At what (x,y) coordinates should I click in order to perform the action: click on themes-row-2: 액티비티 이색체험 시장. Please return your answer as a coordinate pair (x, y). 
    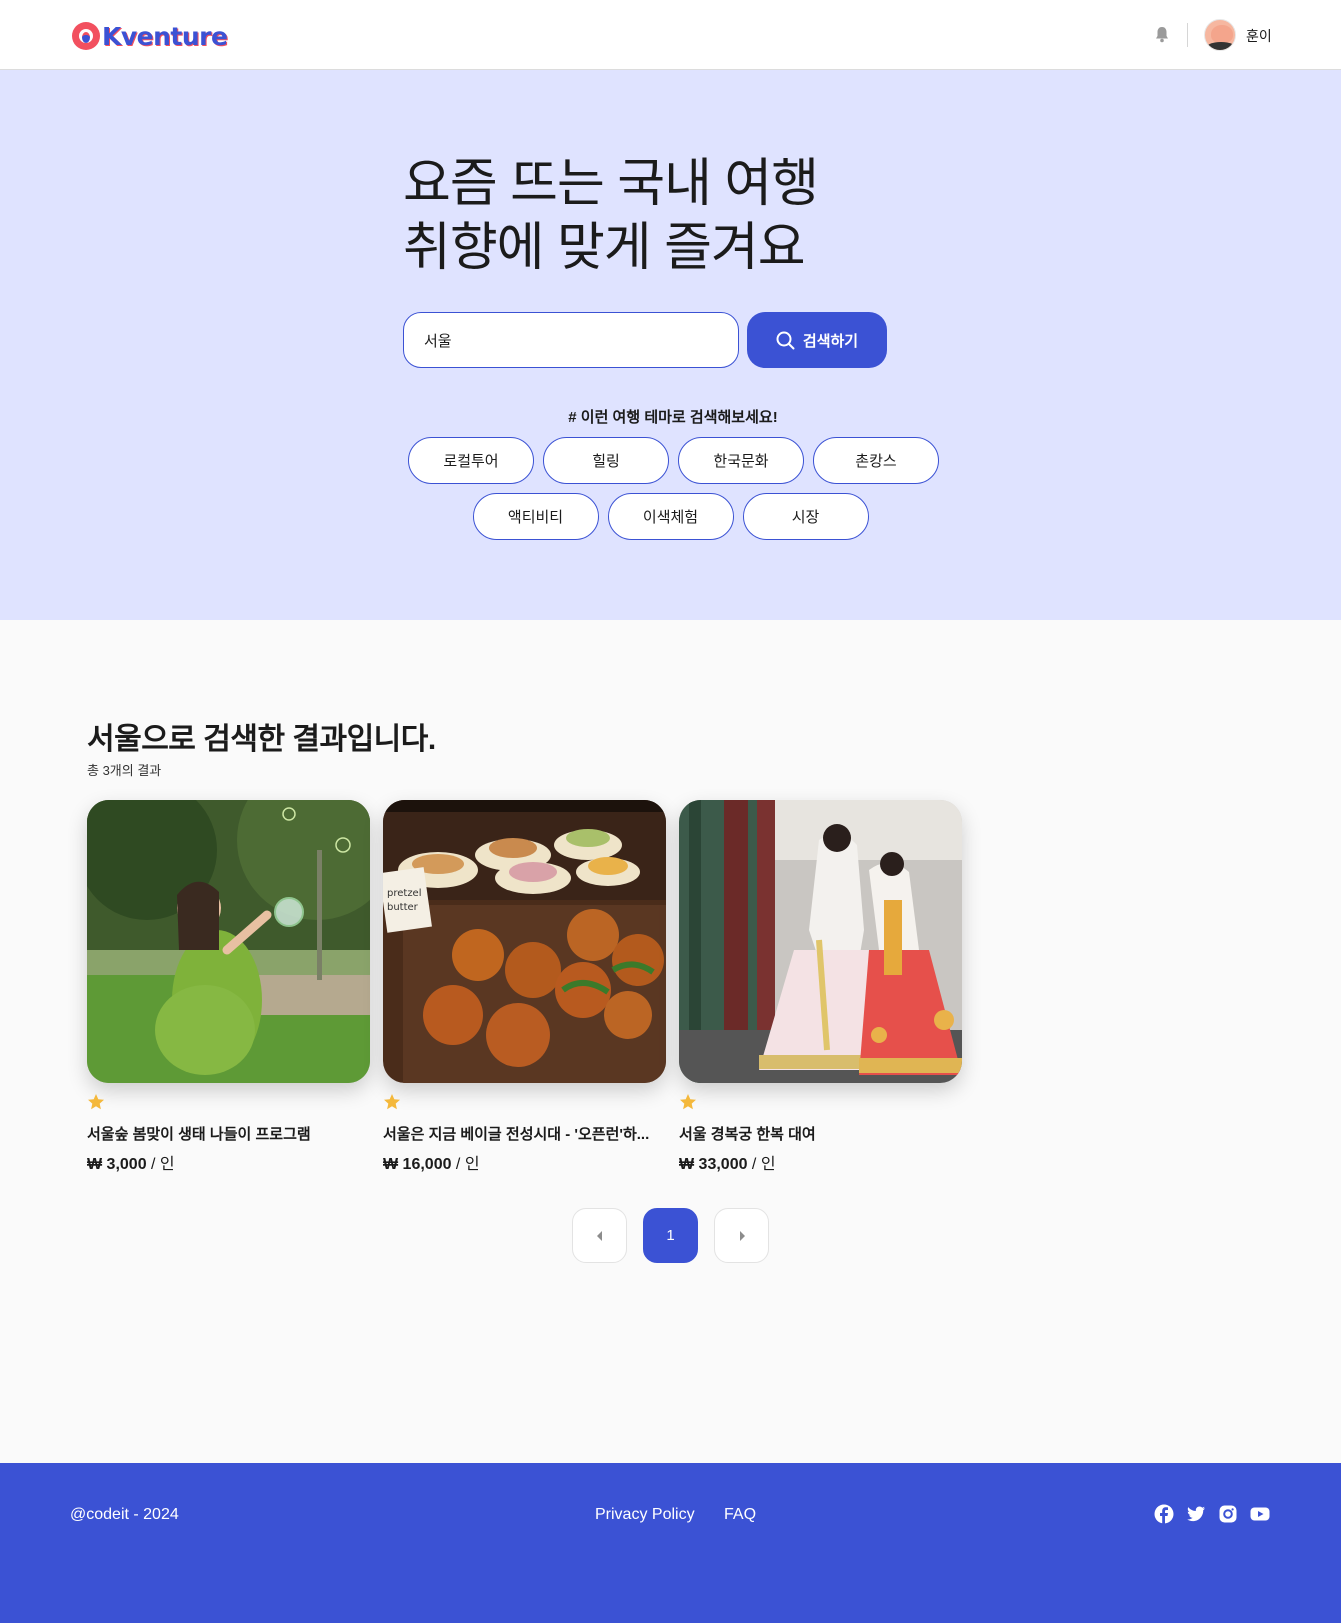
    Looking at the image, I should click on (670, 516).